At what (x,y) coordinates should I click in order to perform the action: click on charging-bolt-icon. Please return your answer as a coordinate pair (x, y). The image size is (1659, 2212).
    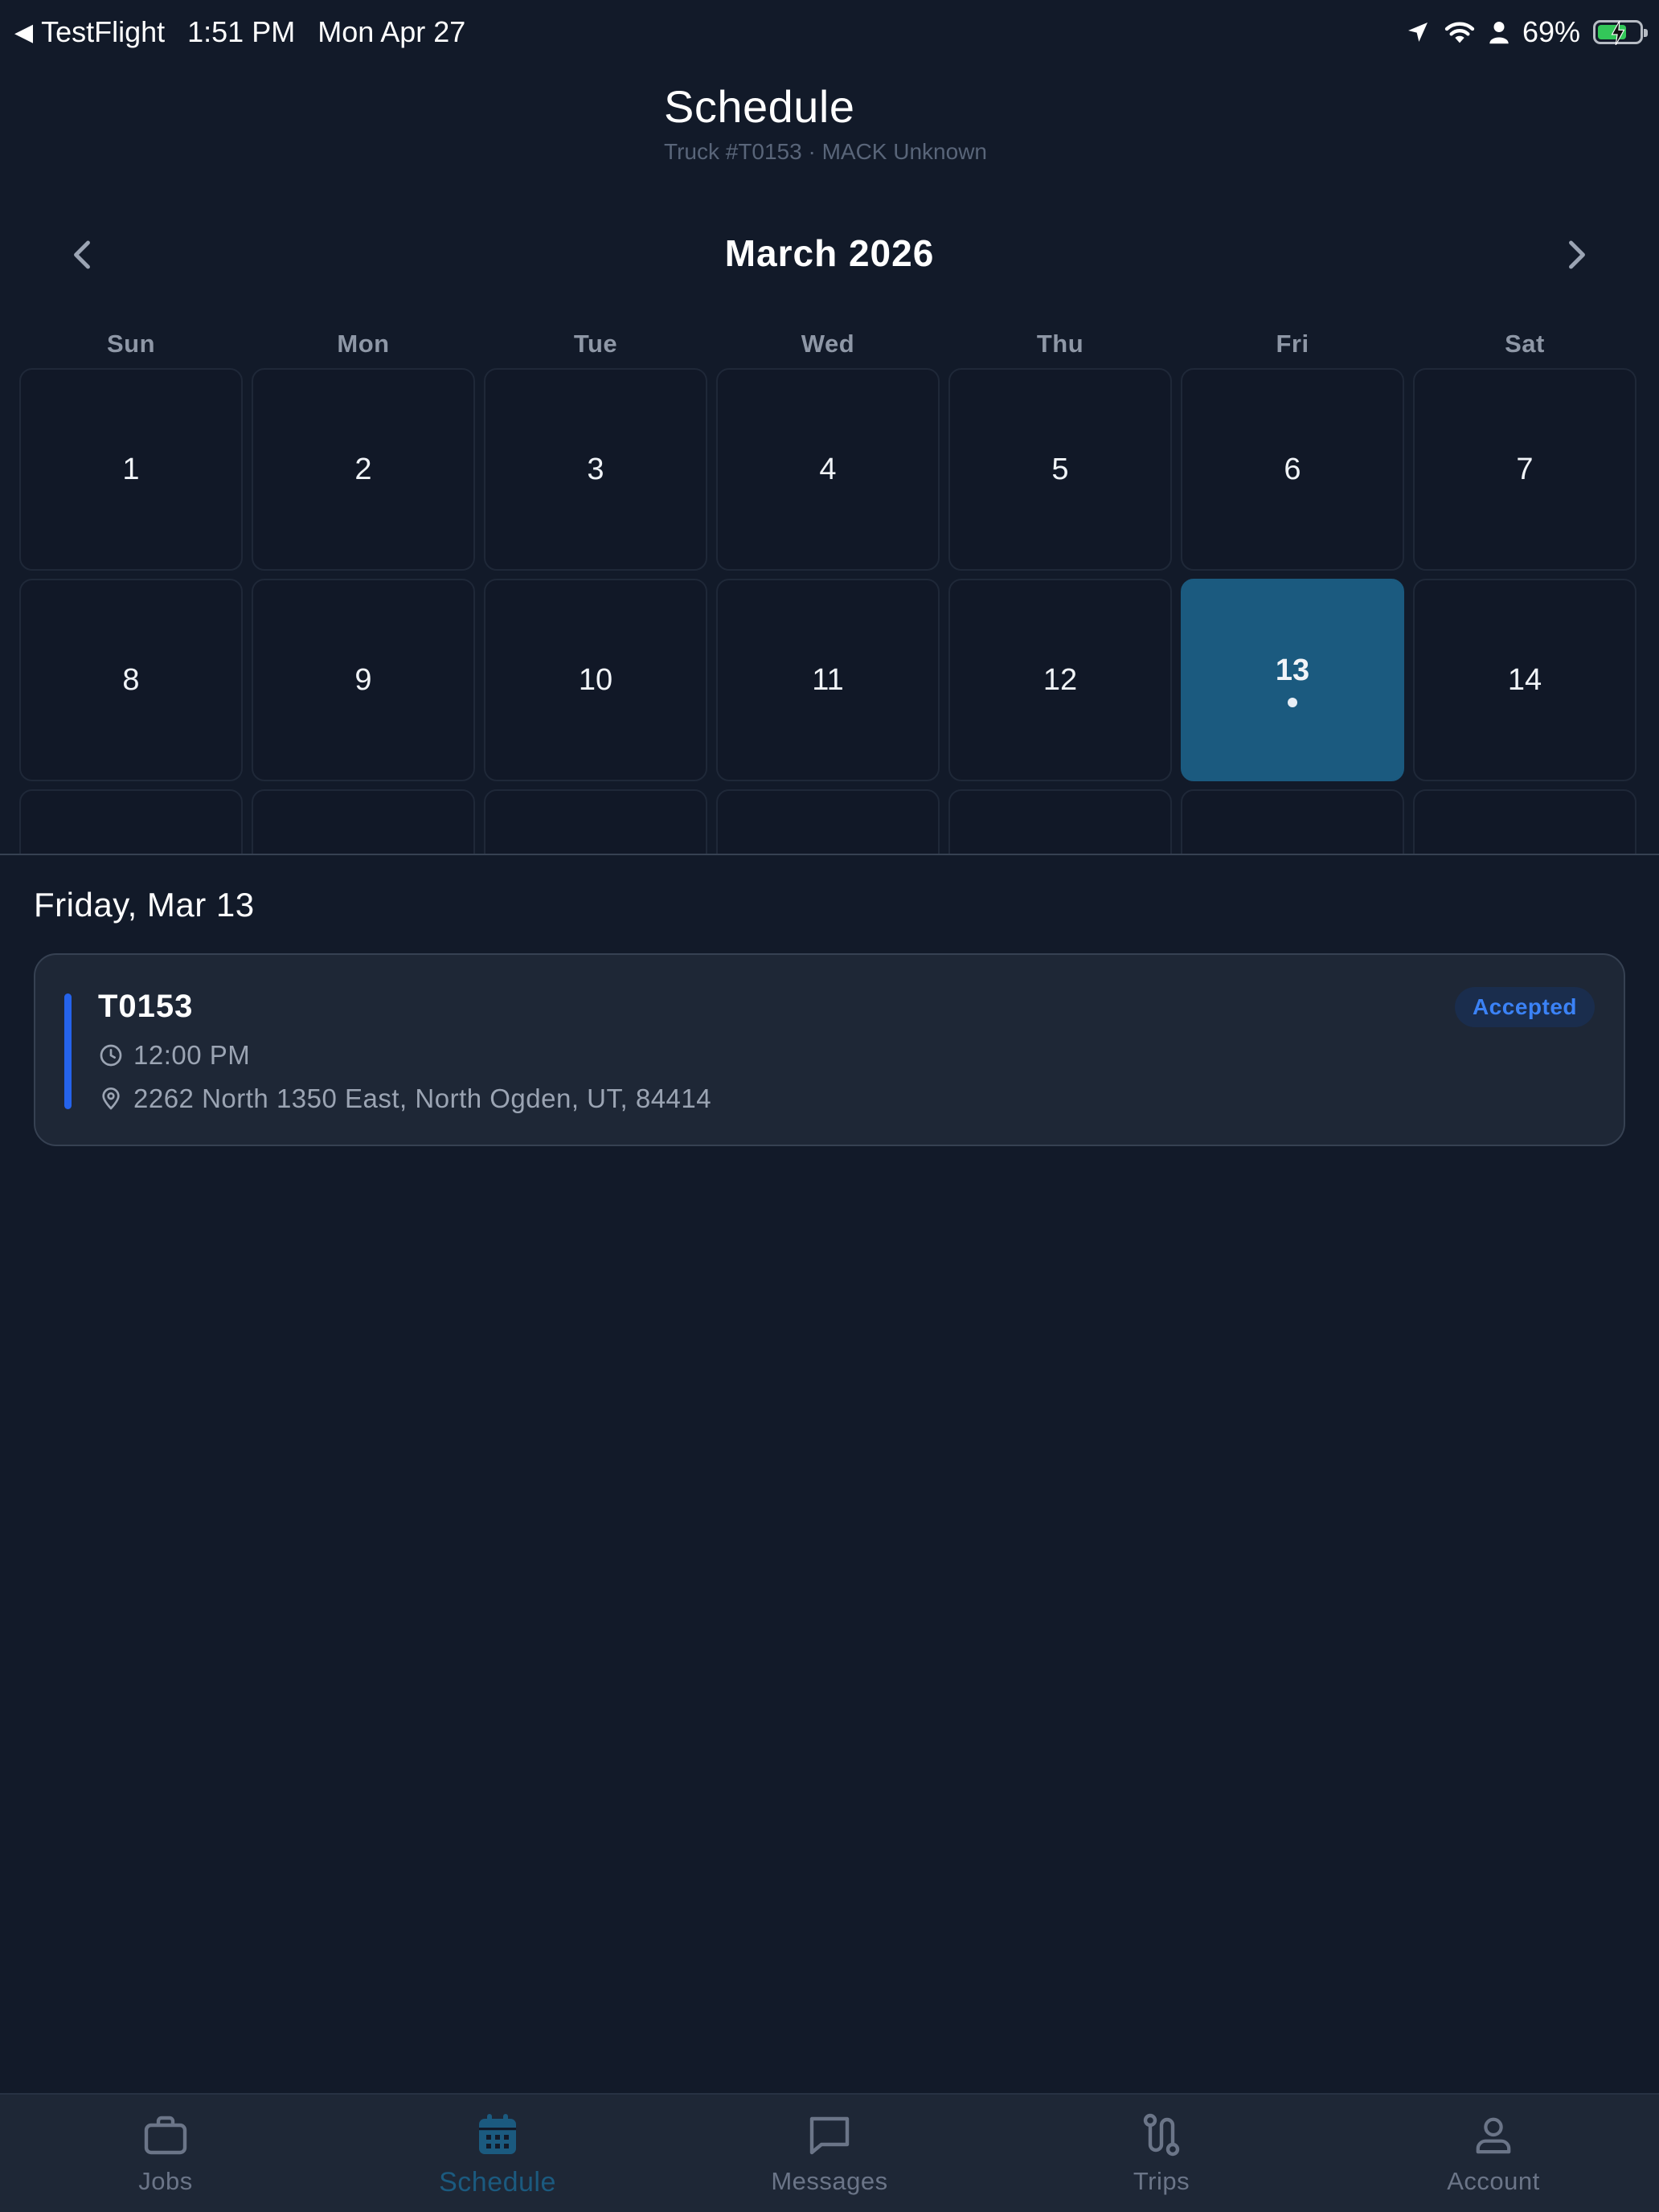
    Looking at the image, I should click on (1618, 33).